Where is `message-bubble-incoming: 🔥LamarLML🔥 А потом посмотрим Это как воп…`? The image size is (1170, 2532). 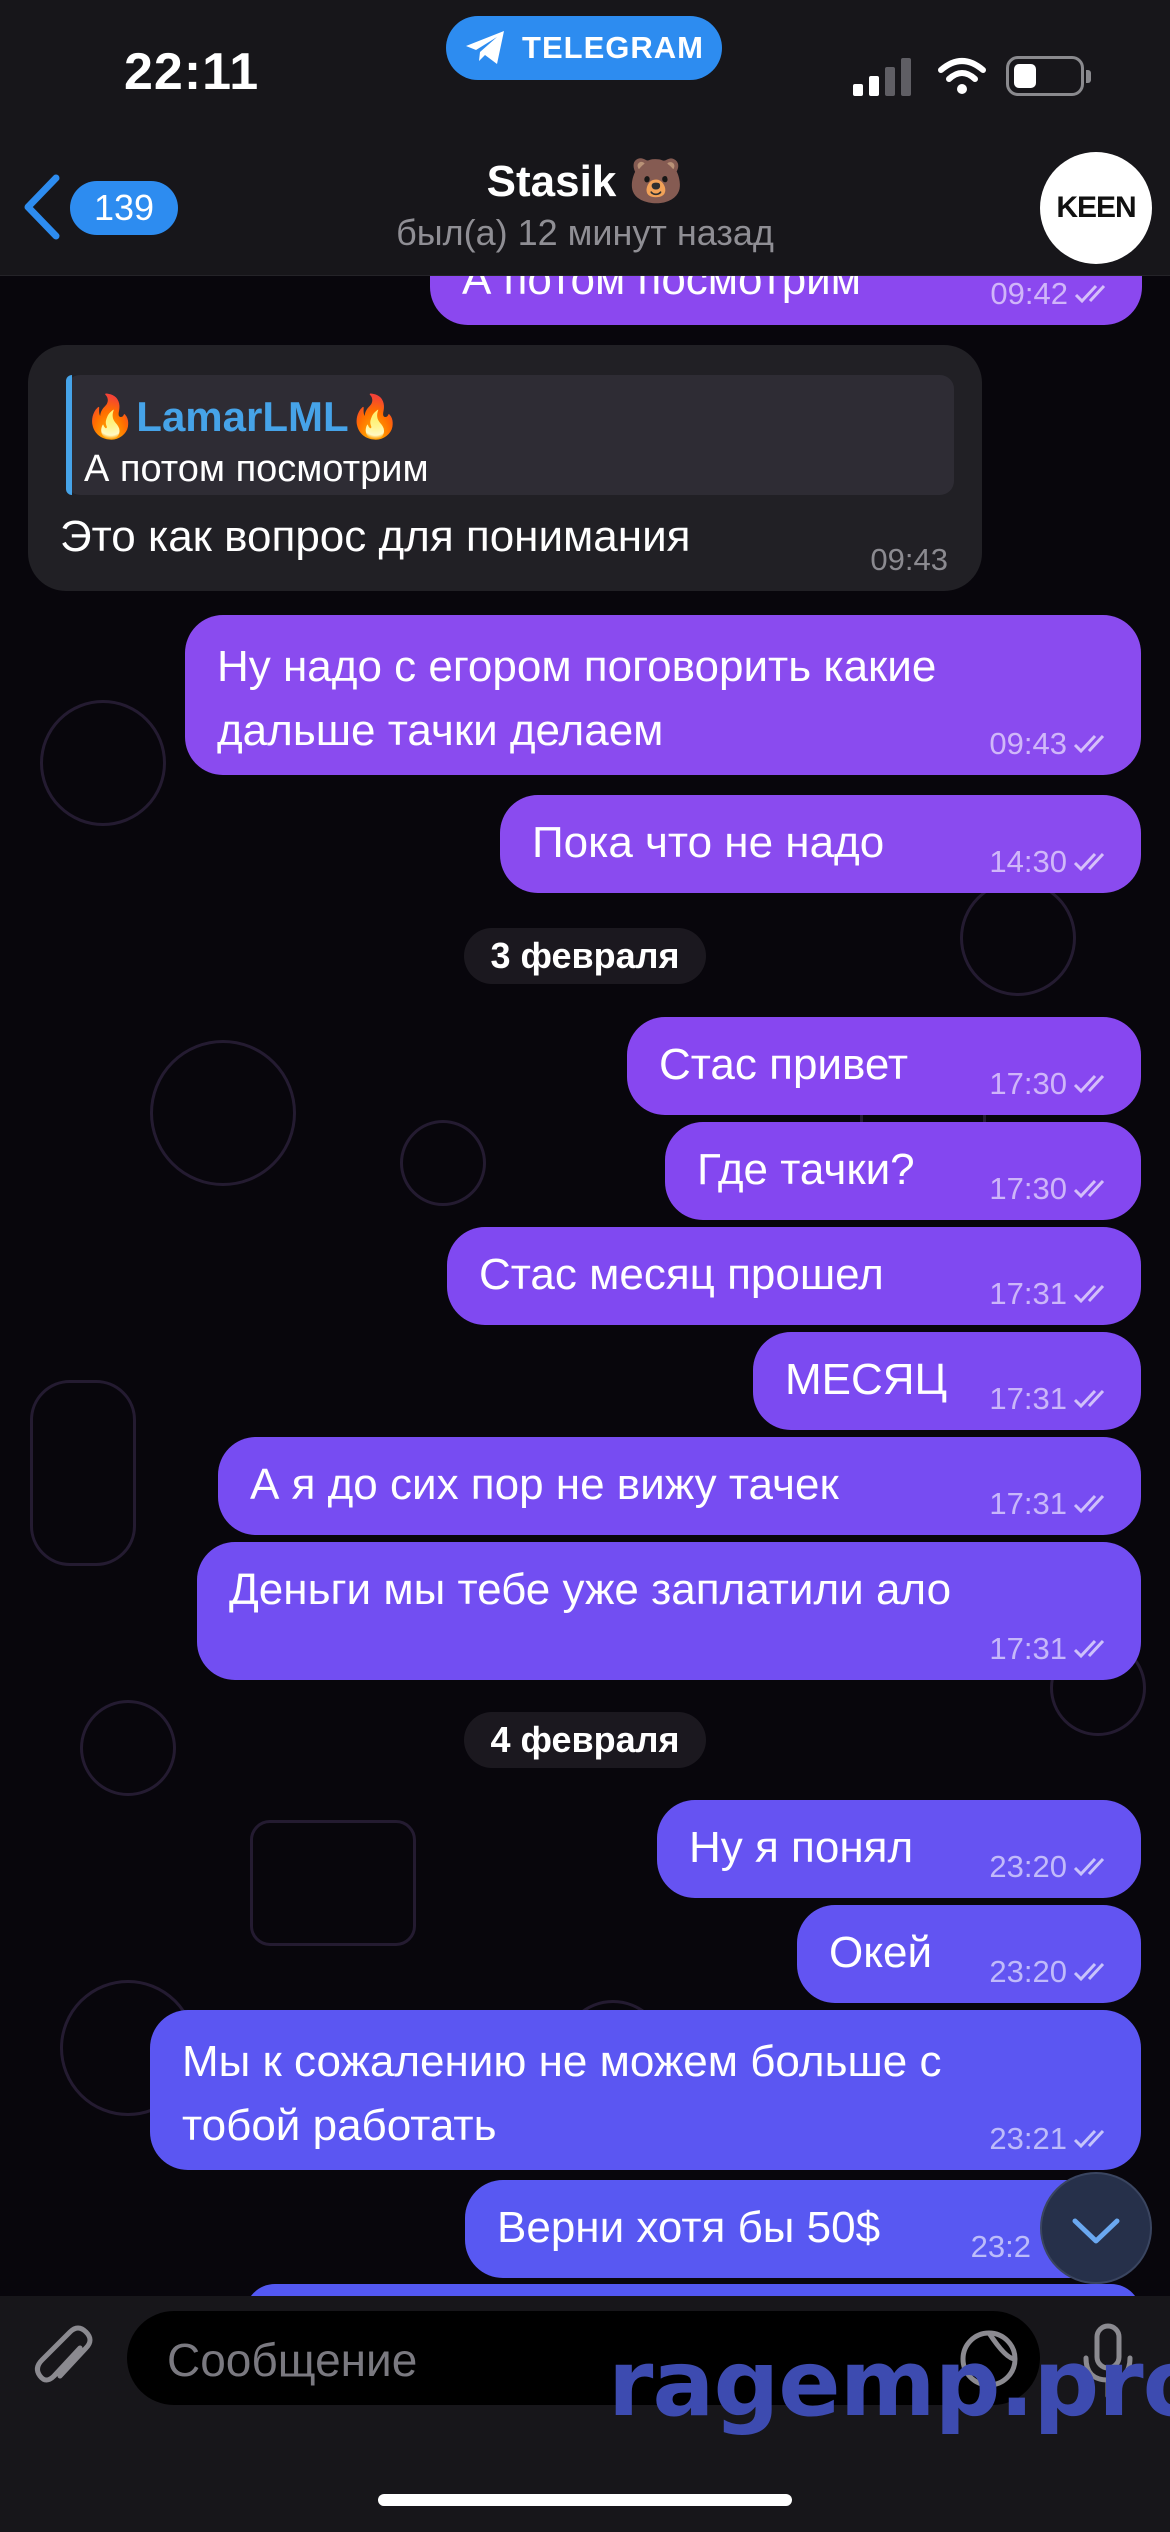 message-bubble-incoming: 🔥LamarLML🔥 А потом посмотрим Это как воп… is located at coordinates (505, 468).